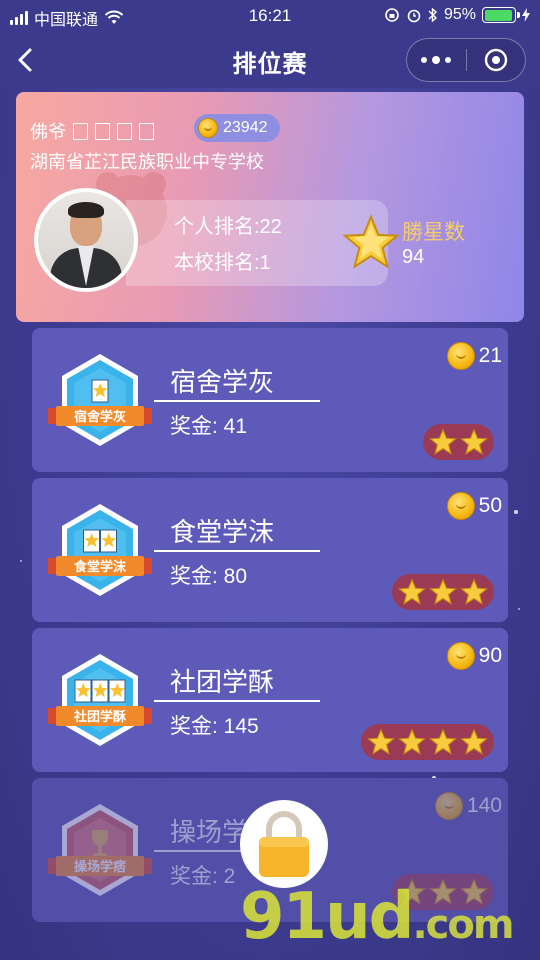 This screenshot has height=960, width=540. Describe the element at coordinates (270, 60) in the screenshot. I see `nav-bar: 排位赛` at that location.